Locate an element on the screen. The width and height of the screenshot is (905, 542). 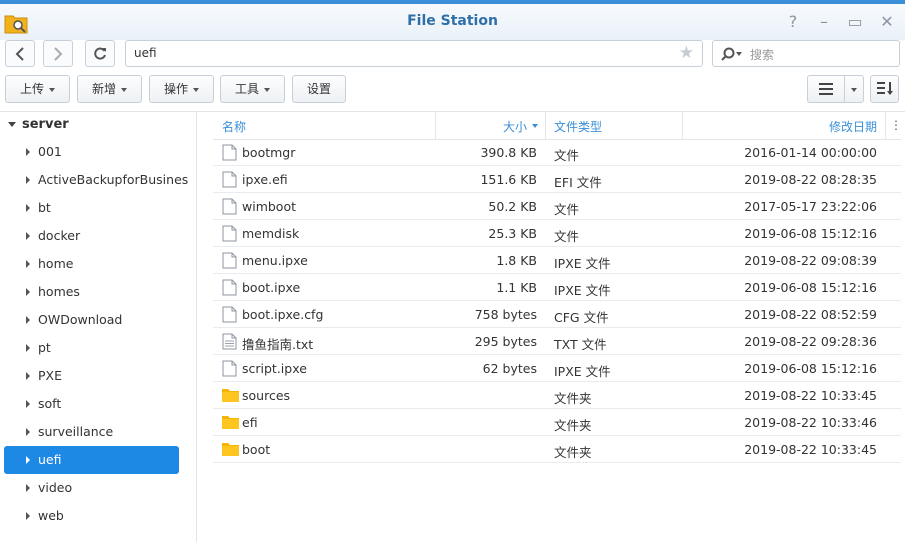
create-button: 新增 is located at coordinates (109, 89).